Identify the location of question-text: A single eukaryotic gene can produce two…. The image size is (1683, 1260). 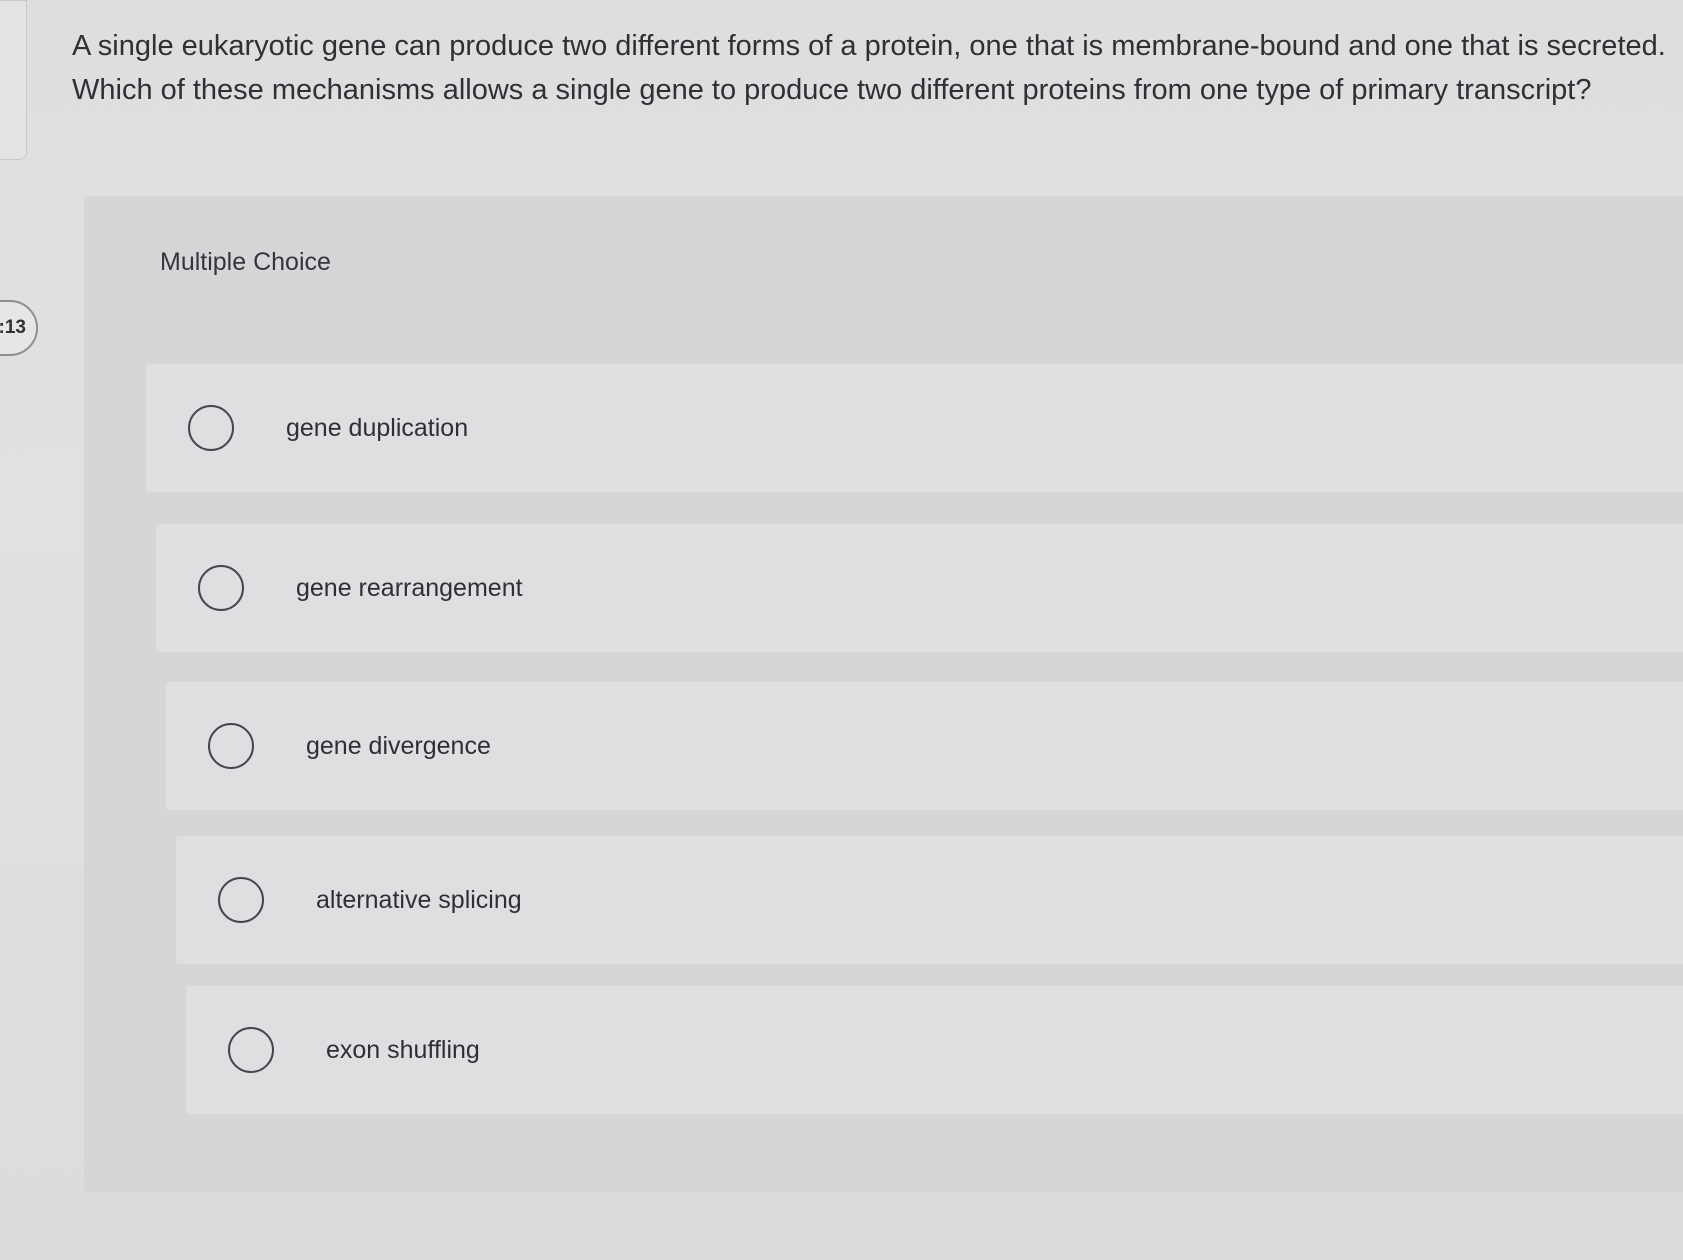
(869, 68).